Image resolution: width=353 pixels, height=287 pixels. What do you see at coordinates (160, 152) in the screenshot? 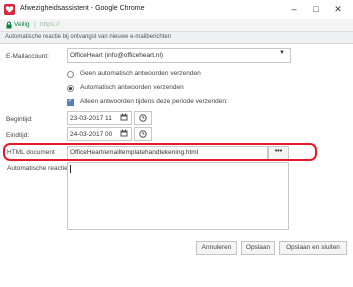
I see `highlight-outline` at bounding box center [160, 152].